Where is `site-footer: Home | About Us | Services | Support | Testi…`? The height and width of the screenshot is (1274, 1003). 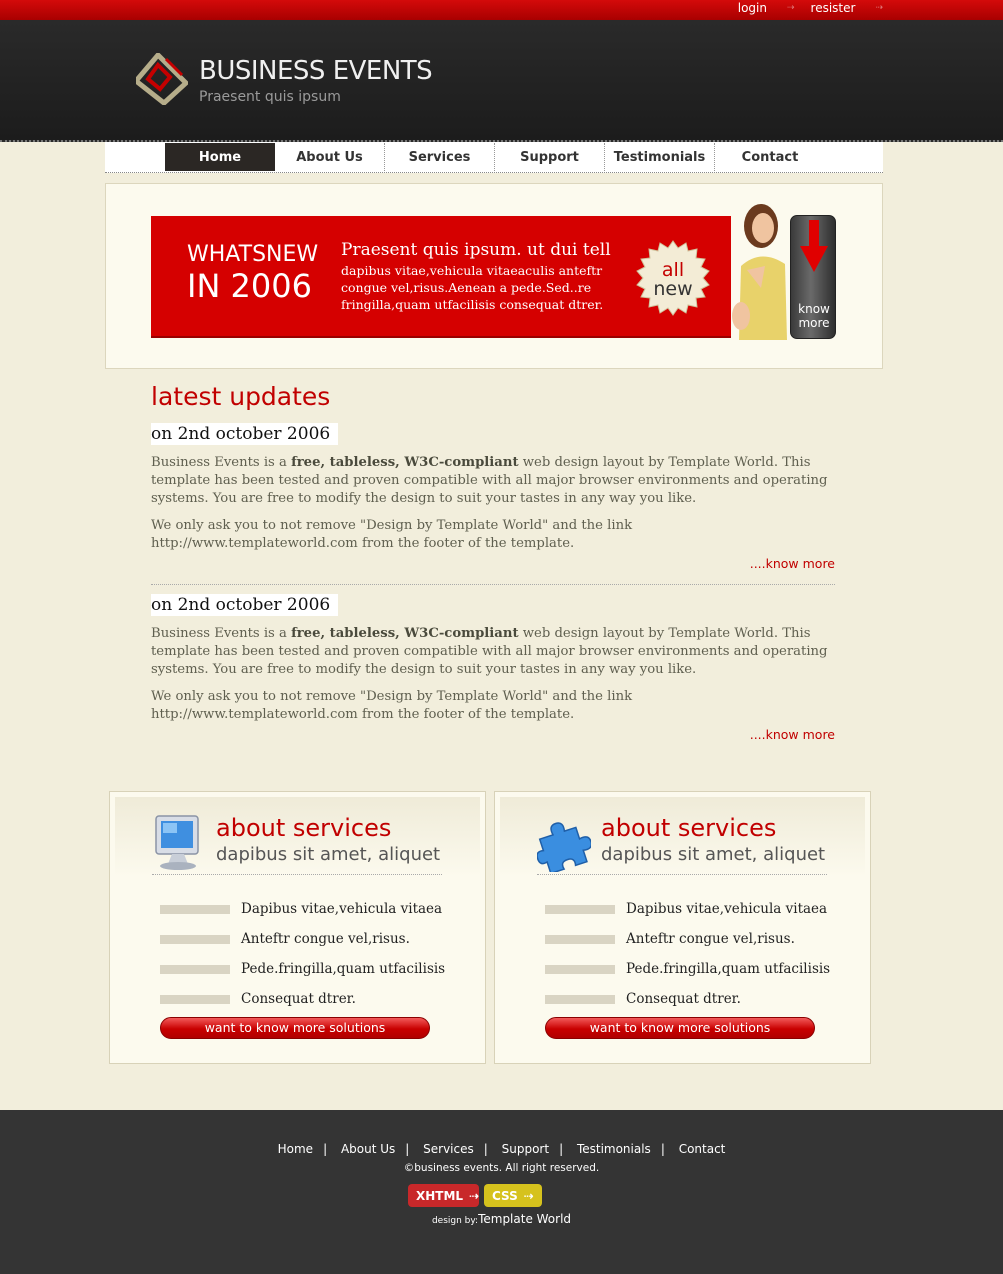 site-footer: Home | About Us | Services | Support | Testi… is located at coordinates (501, 1192).